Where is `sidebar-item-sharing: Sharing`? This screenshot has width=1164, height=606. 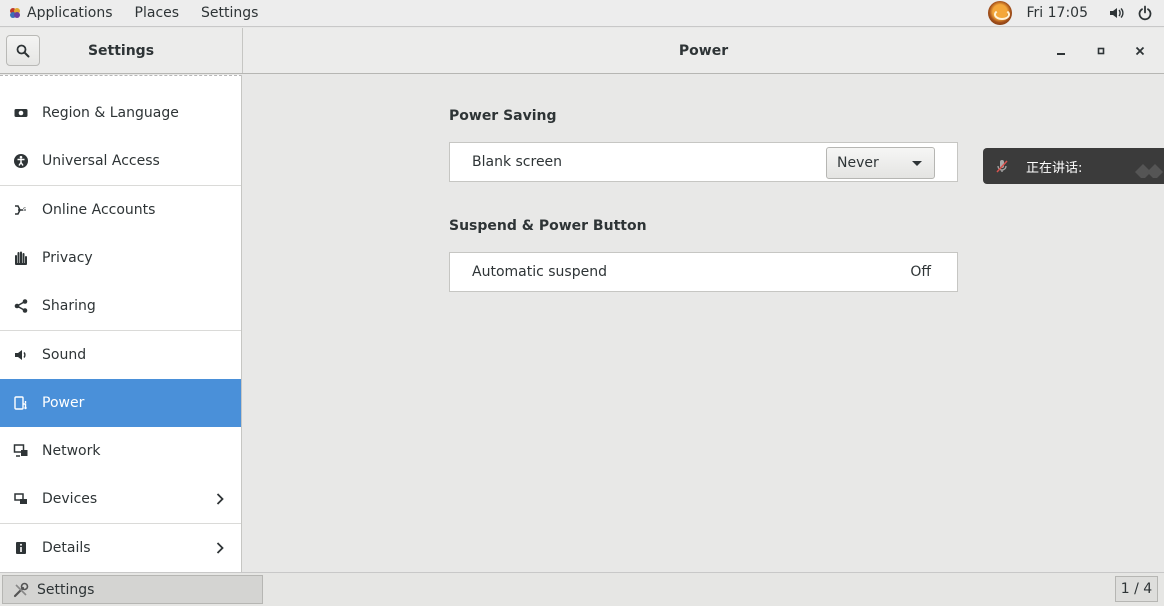
sidebar-item-sharing: Sharing is located at coordinates (120, 306).